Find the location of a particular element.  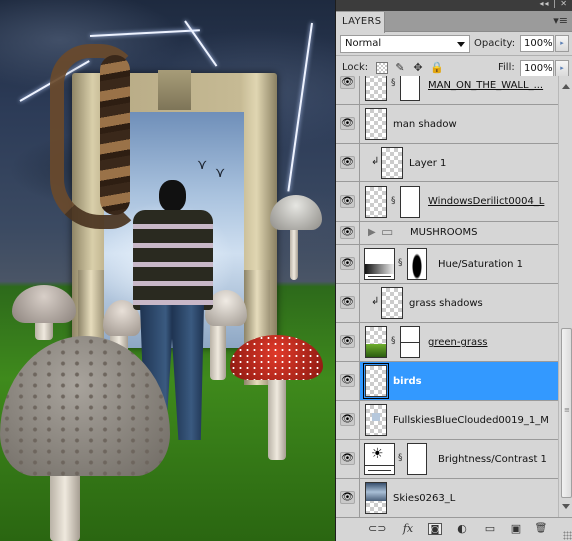

opacity-slider-arrow: ▸ is located at coordinates (562, 43).